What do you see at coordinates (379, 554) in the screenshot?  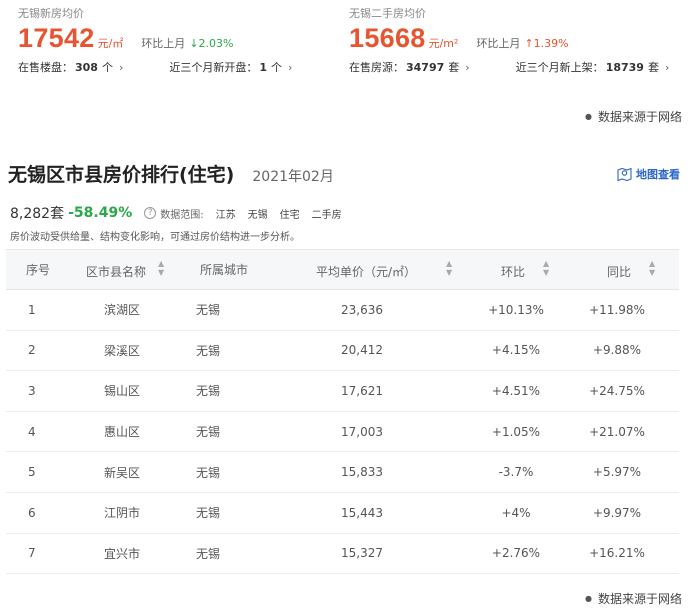 I see `row-price: 15,327` at bounding box center [379, 554].